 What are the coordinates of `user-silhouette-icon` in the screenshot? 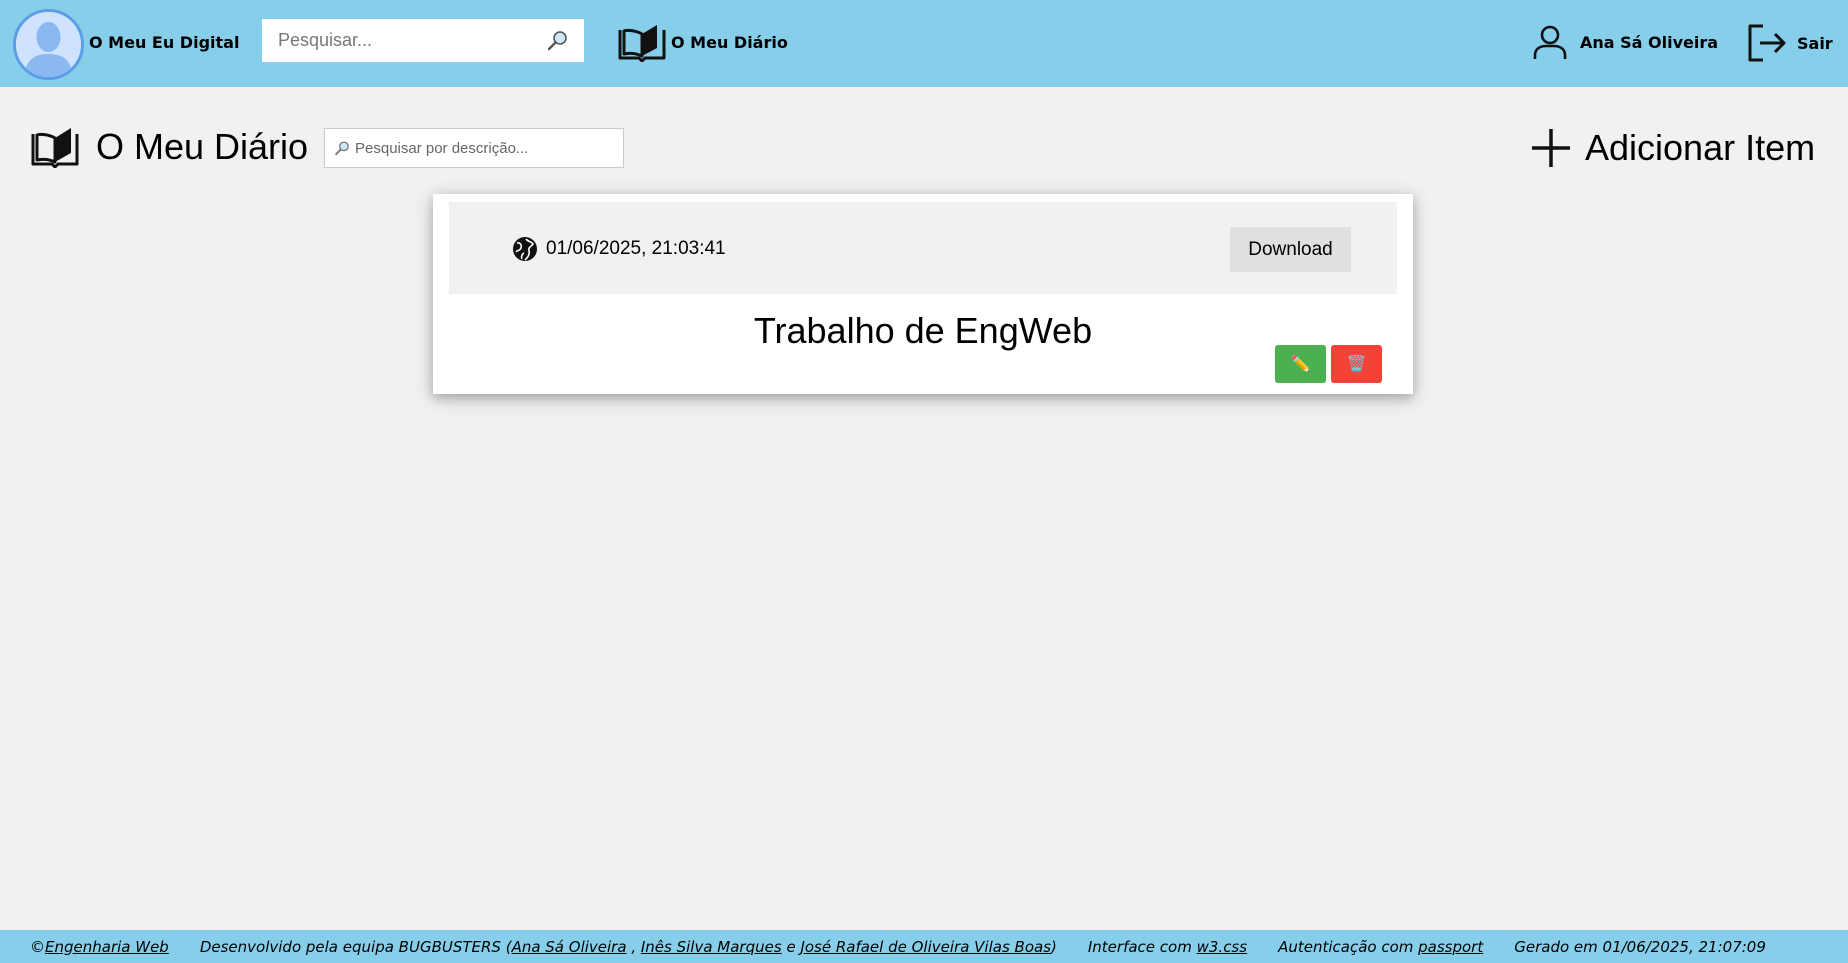 It's located at (48, 44).